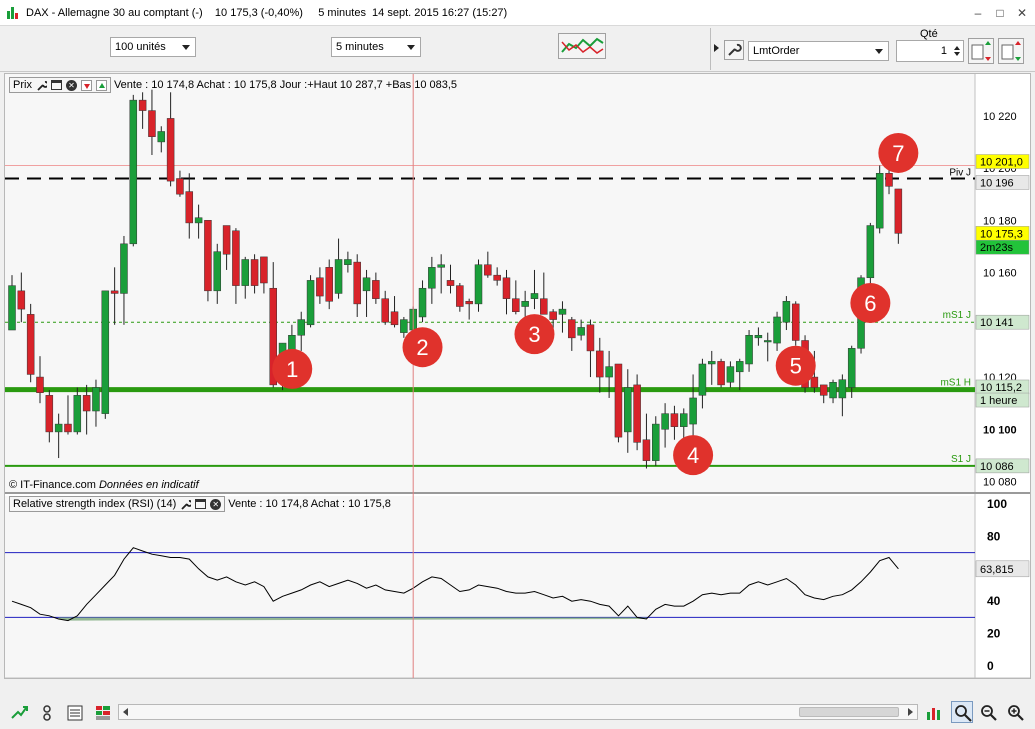 The image size is (1035, 729). I want to click on ms1h-sub-badge-text: 1 heure, so click(998, 401).